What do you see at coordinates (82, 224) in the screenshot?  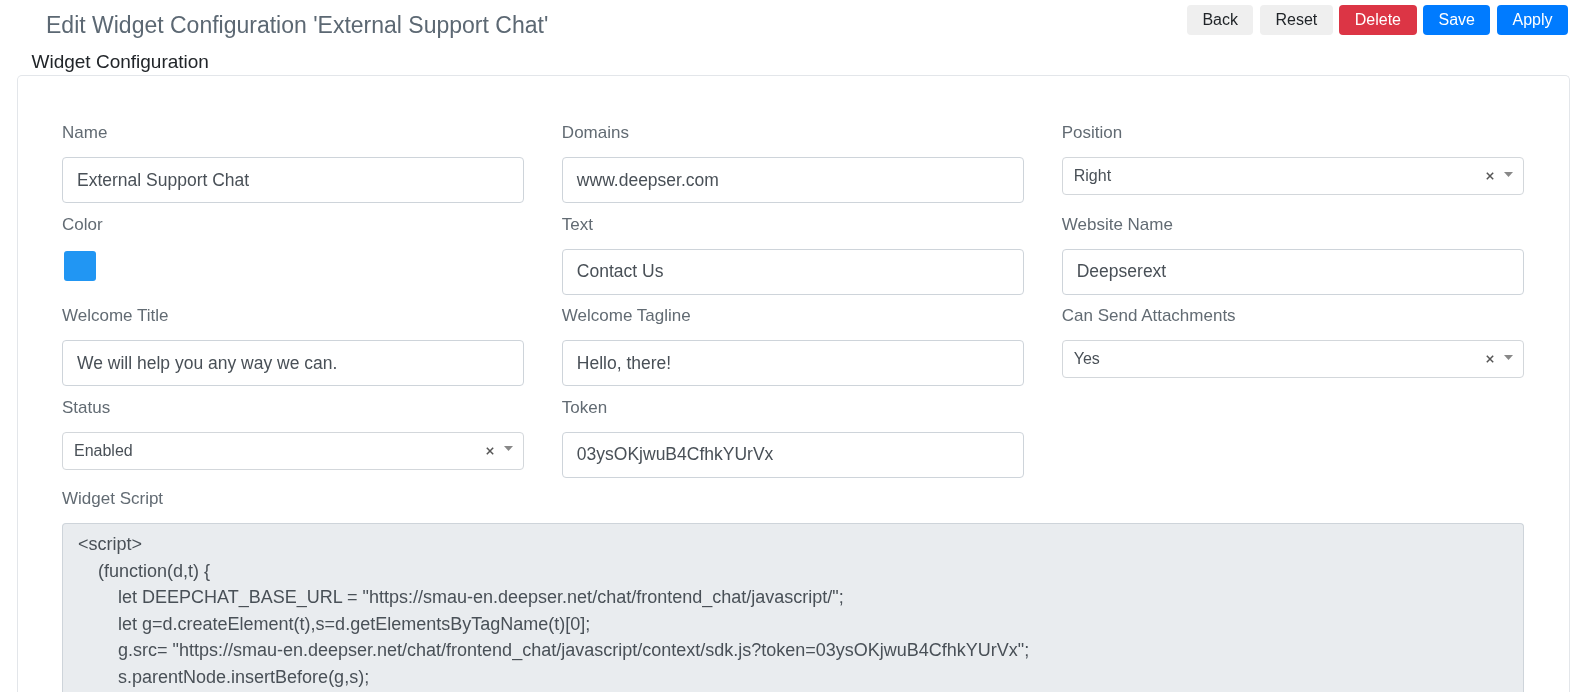 I see `field-label: Color` at bounding box center [82, 224].